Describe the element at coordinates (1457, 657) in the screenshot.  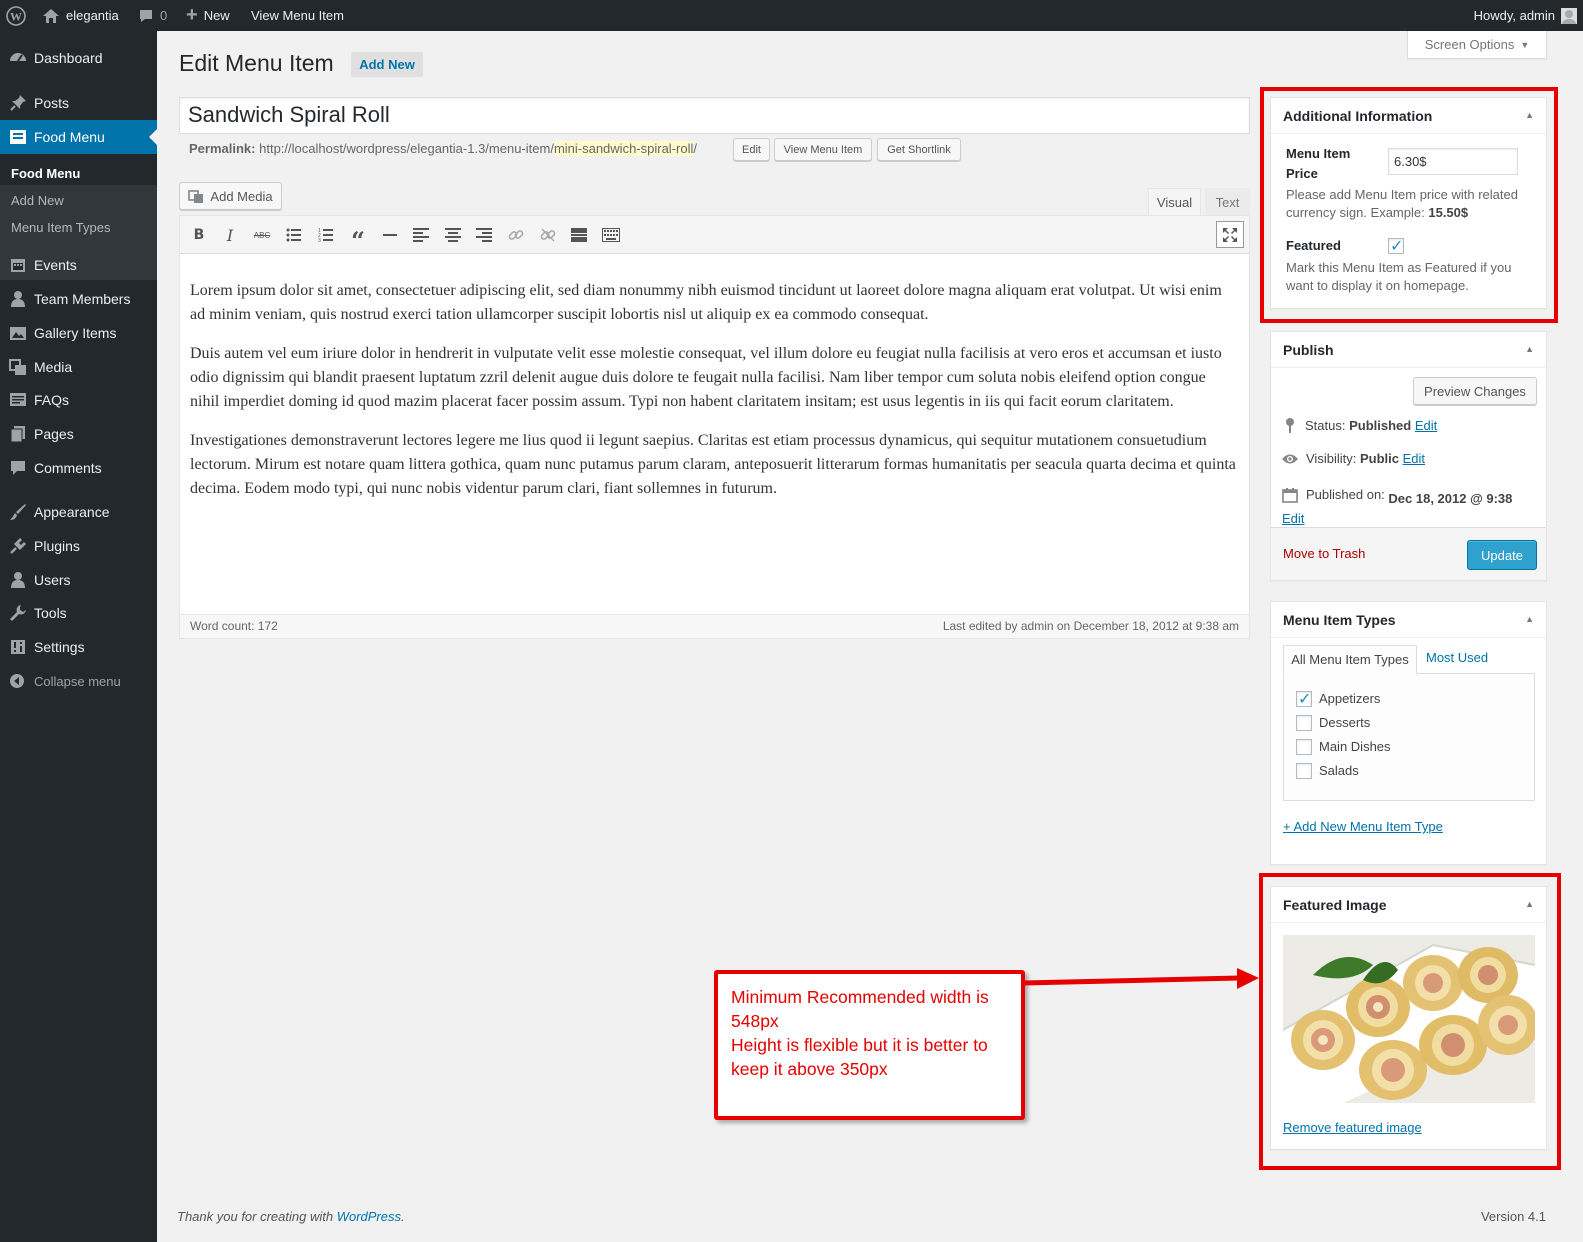
I see `tab-most-used: Most Used` at that location.